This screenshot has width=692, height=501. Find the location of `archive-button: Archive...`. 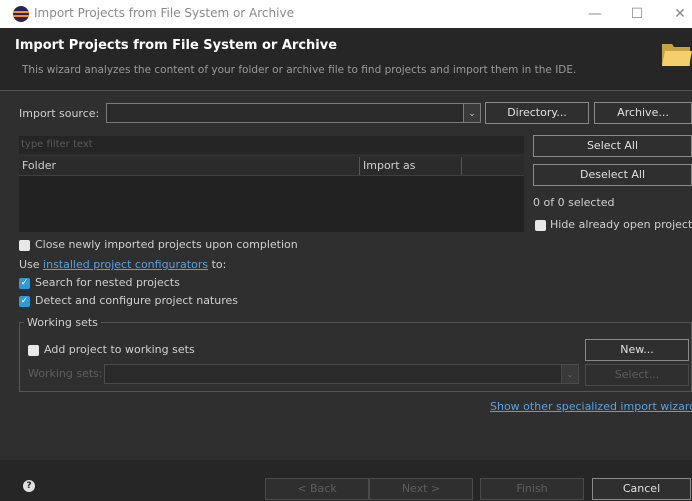

archive-button: Archive... is located at coordinates (643, 113).